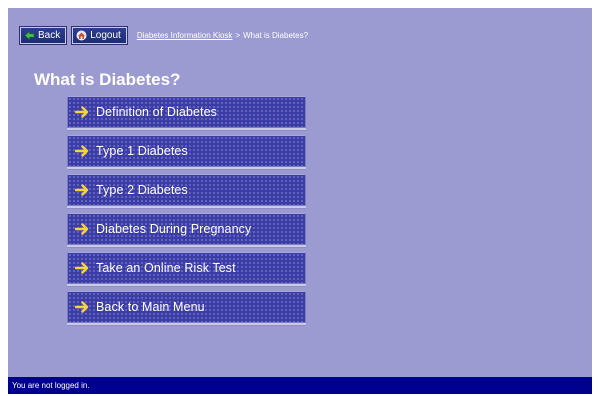  I want to click on breadcrumb-home-link: Diabetes Information Kiosk, so click(185, 35).